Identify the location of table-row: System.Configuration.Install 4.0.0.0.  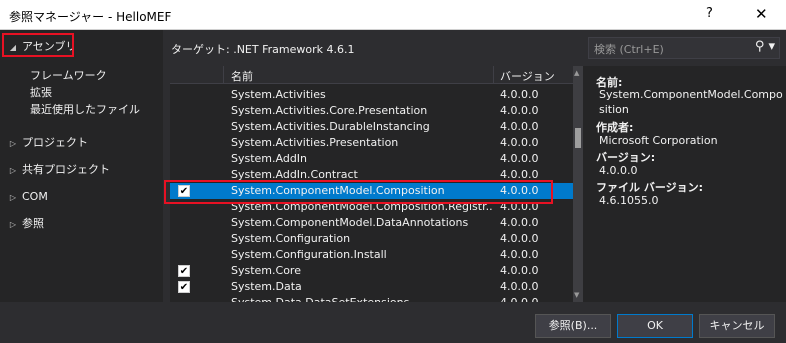
(371, 255).